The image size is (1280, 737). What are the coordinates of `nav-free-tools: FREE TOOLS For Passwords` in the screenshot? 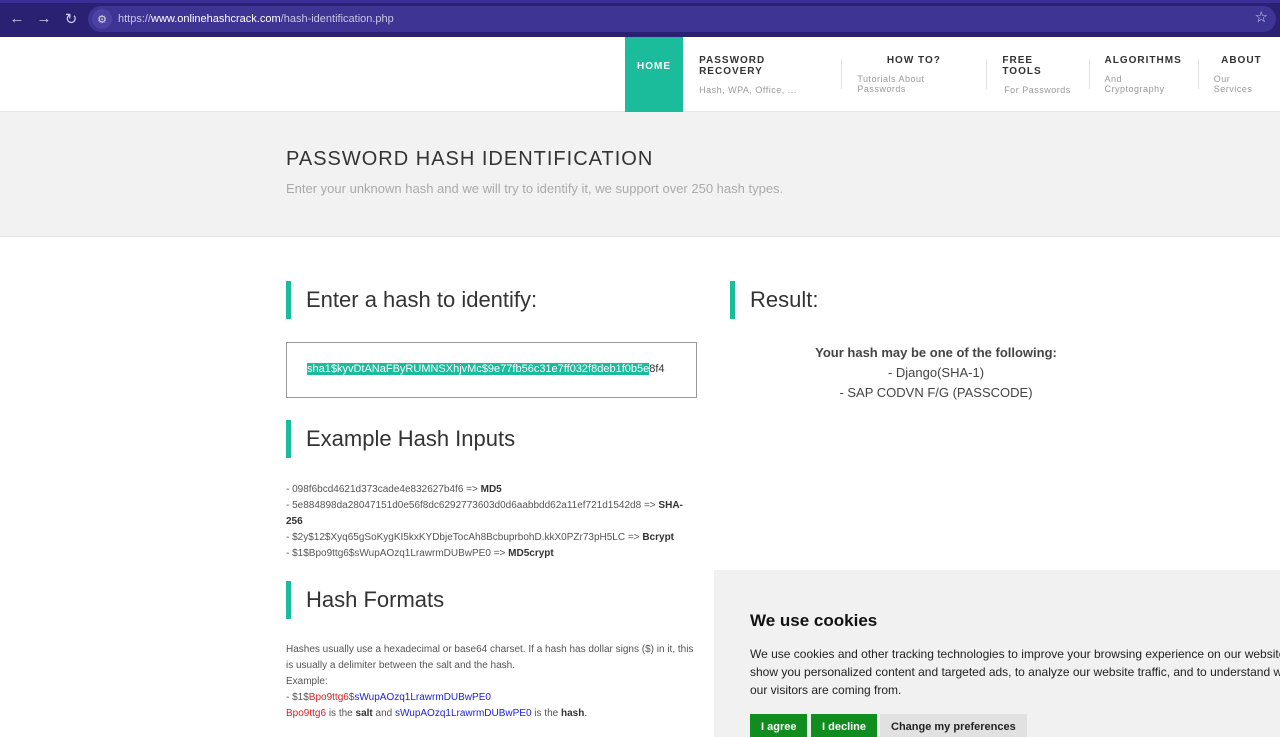 It's located at (1037, 74).